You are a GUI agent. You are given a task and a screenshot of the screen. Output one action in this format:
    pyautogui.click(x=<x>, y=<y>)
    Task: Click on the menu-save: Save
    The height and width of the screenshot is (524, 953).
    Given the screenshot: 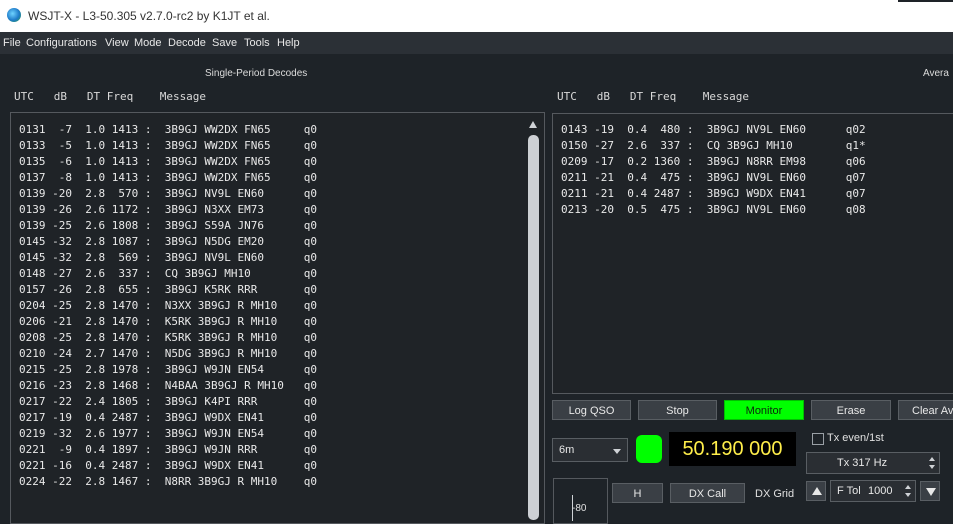 What is the action you would take?
    pyautogui.click(x=224, y=43)
    